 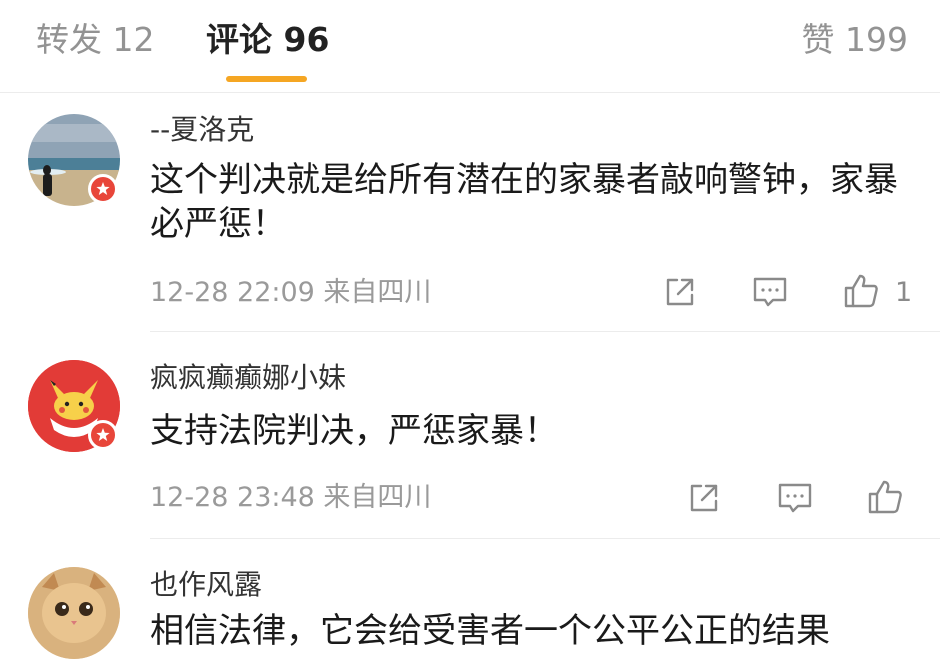 I want to click on tab-comments: 评论 96, so click(x=267, y=40).